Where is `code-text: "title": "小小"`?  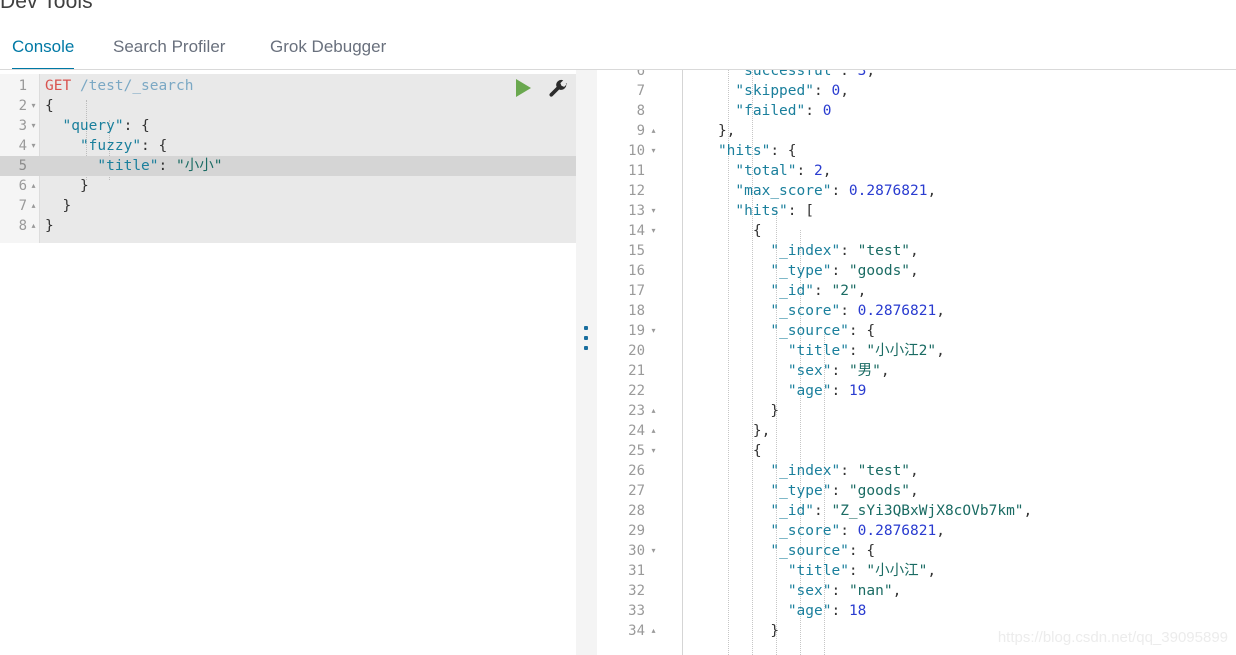 code-text: "title": "小小" is located at coordinates (160, 166).